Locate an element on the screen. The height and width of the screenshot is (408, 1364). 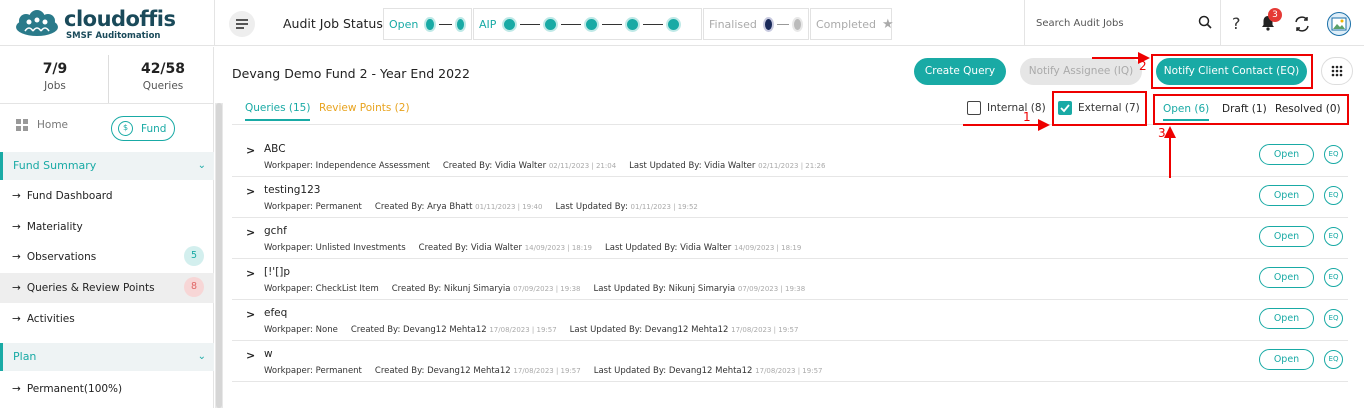
annotation-arrow is located at coordinates (1003, 125).